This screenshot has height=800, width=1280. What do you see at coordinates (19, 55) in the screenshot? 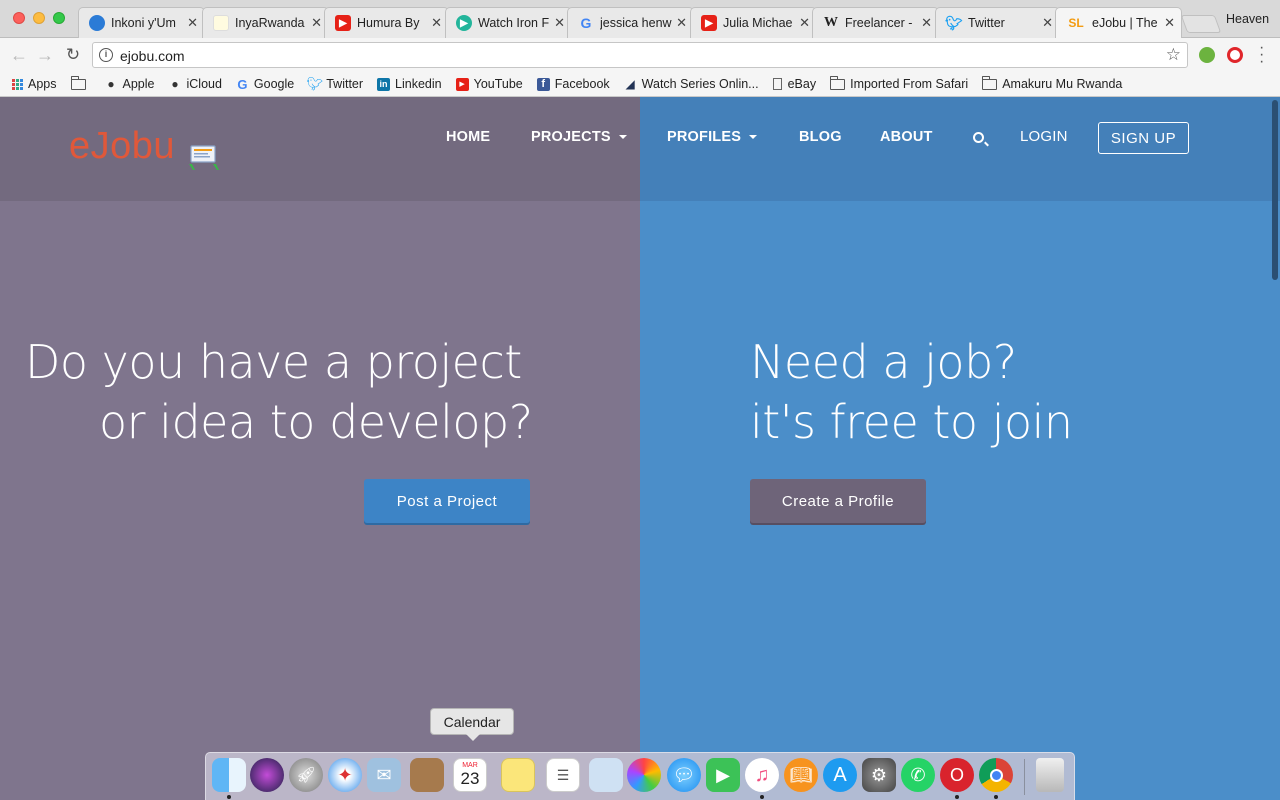
I see `back-arrow-icon: ←` at bounding box center [19, 55].